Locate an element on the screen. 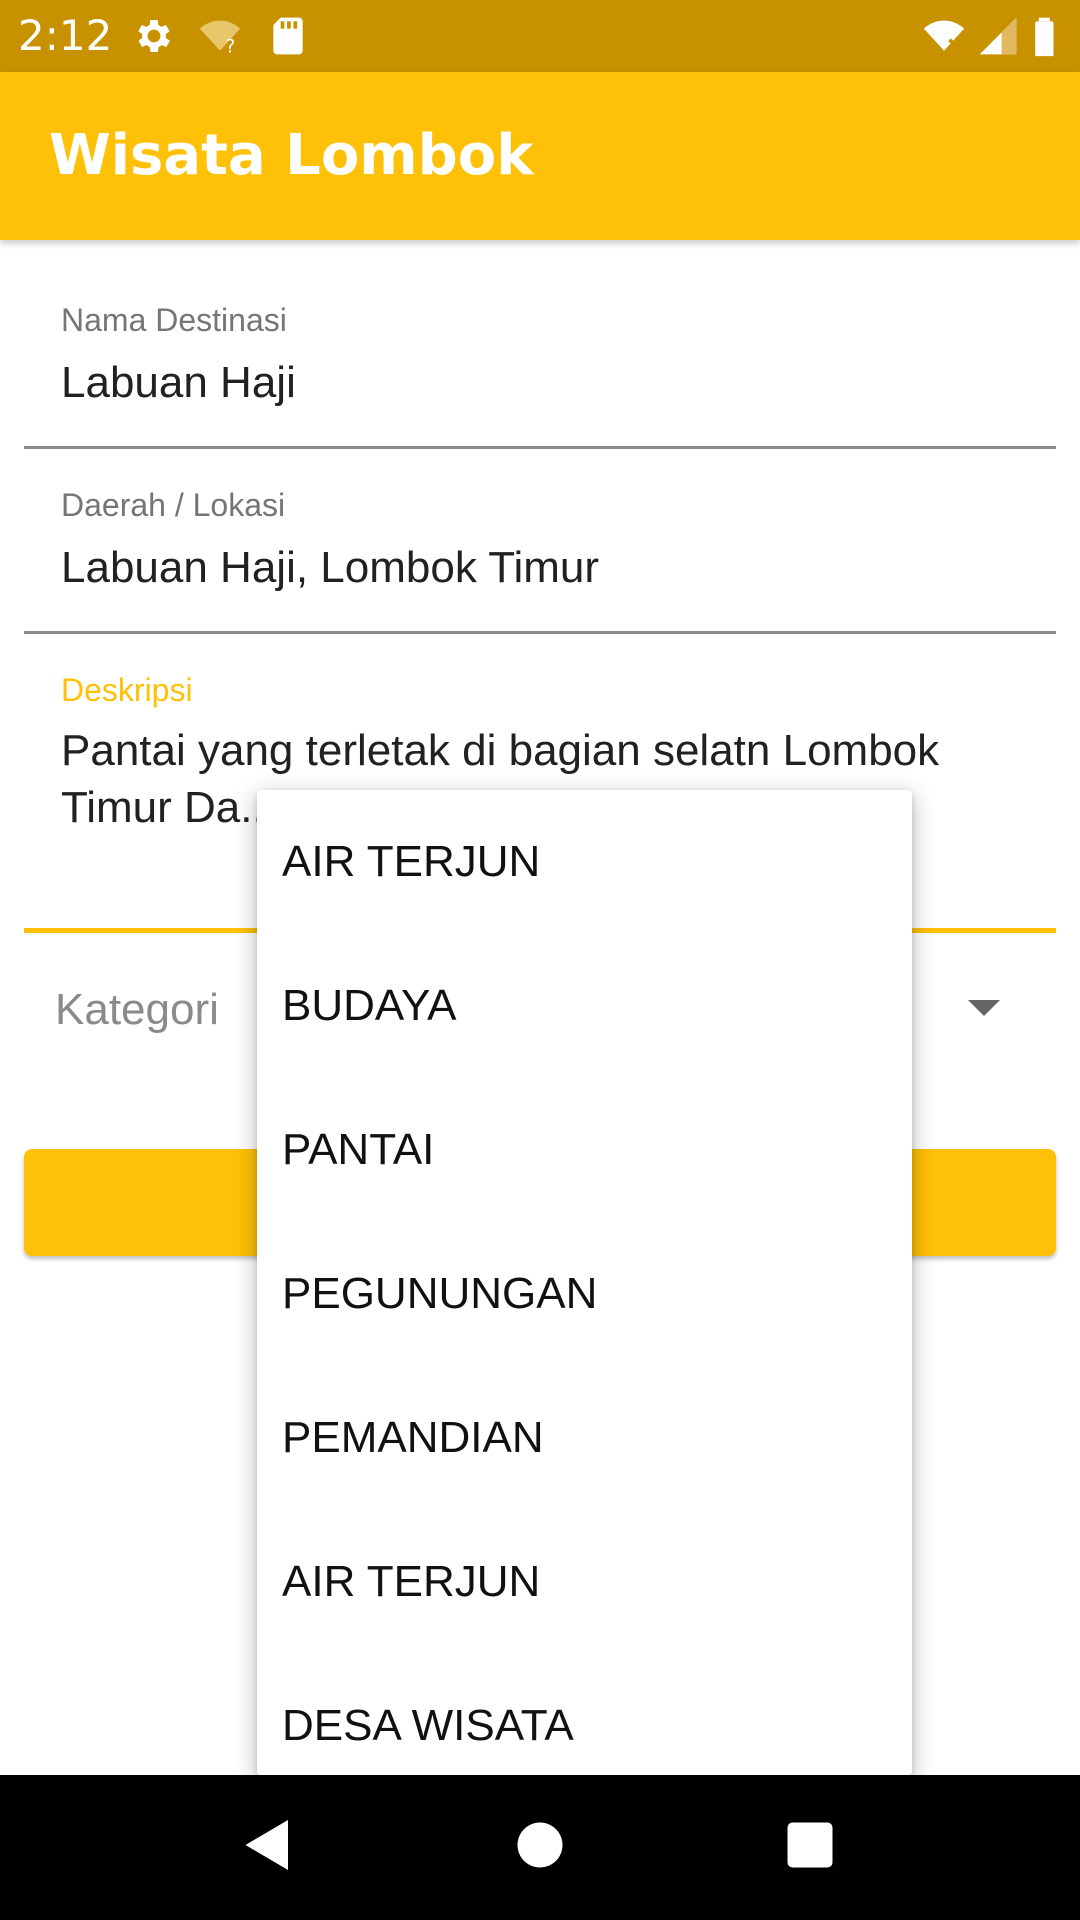 The height and width of the screenshot is (1920, 1080). dropdown-option: BUDAYA is located at coordinates (584, 1006).